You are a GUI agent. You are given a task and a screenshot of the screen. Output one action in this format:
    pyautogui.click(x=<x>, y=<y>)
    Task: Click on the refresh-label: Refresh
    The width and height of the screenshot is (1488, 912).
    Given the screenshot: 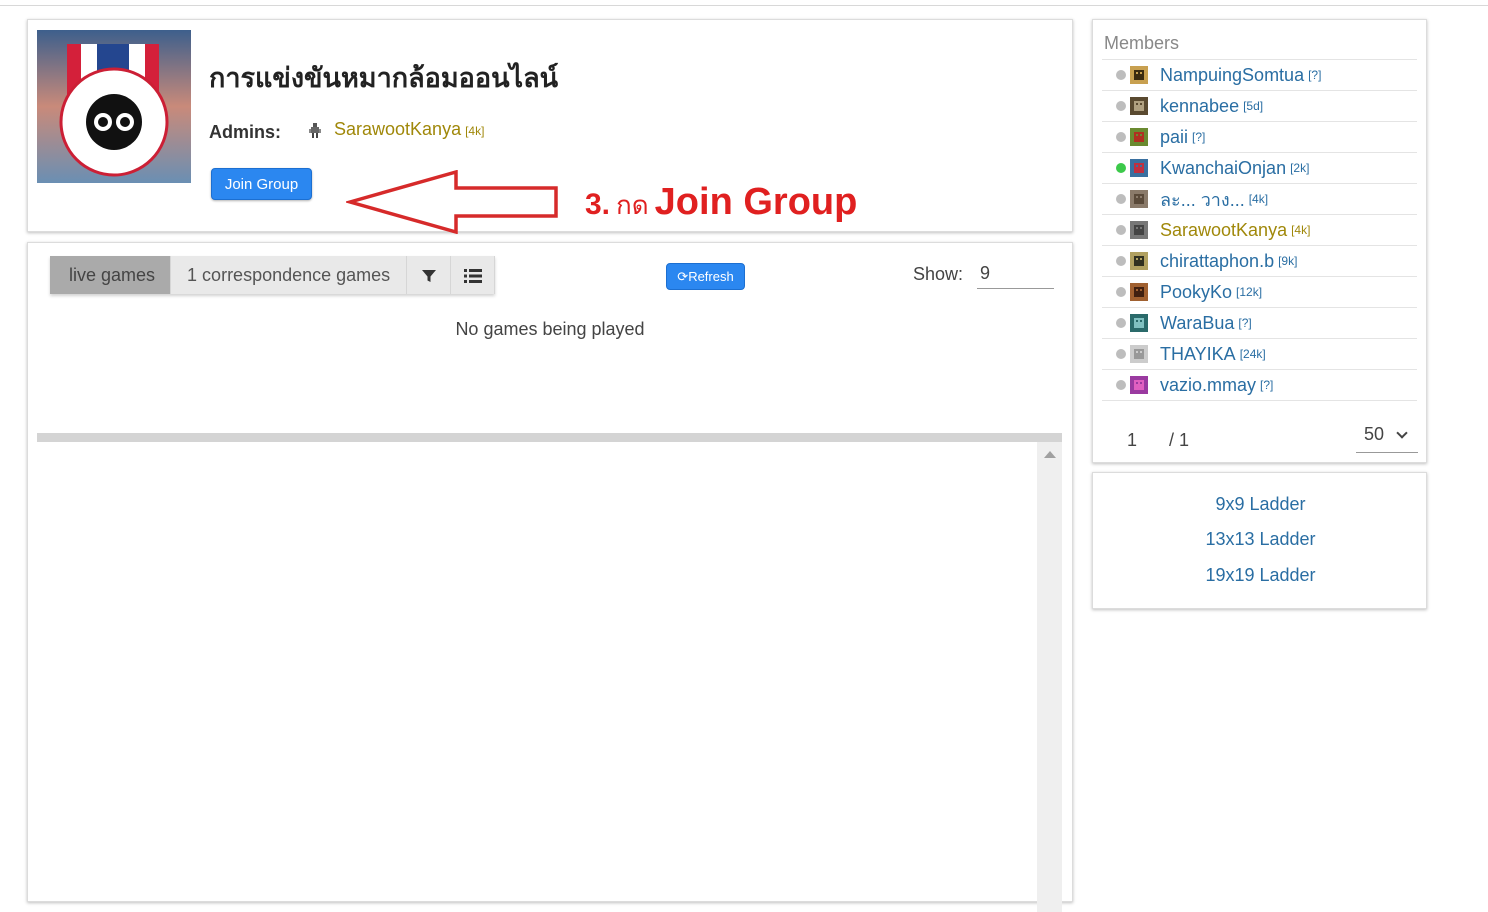 What is the action you would take?
    pyautogui.click(x=711, y=276)
    